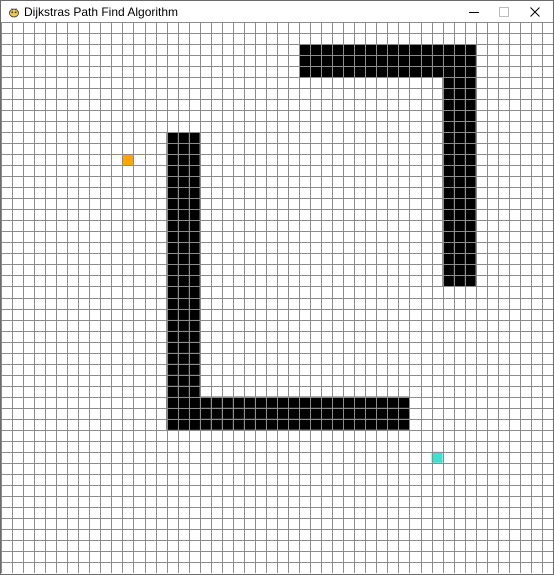  What do you see at coordinates (535, 12) in the screenshot?
I see `close-button` at bounding box center [535, 12].